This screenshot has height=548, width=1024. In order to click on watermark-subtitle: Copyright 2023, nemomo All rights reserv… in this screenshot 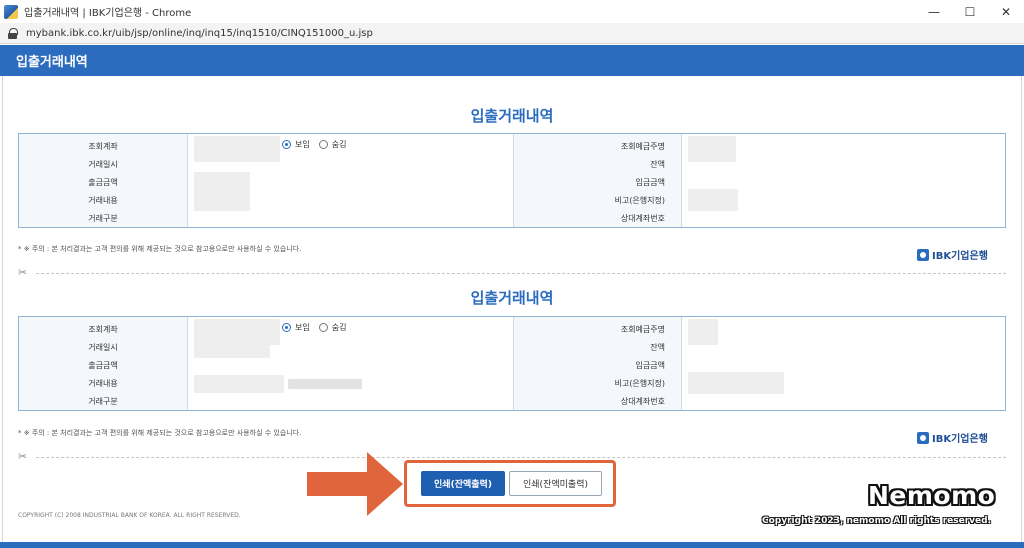, I will do `click(876, 521)`.